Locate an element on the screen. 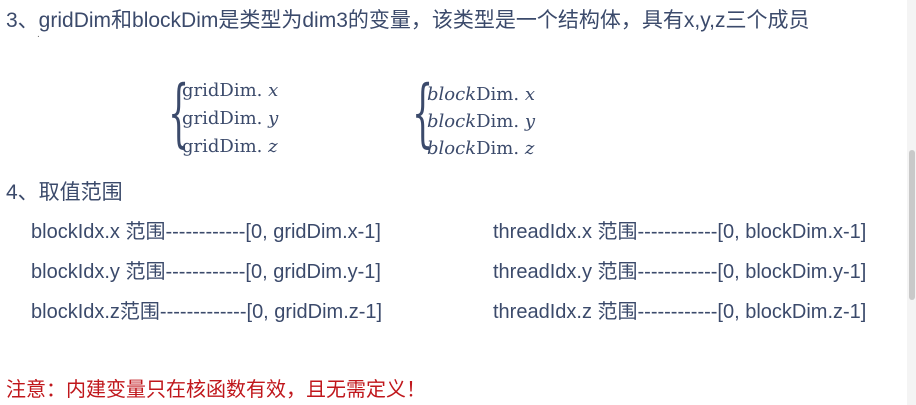 Image resolution: width=916 pixels, height=405 pixels. griddim-z: gridDim. z is located at coordinates (230, 146).